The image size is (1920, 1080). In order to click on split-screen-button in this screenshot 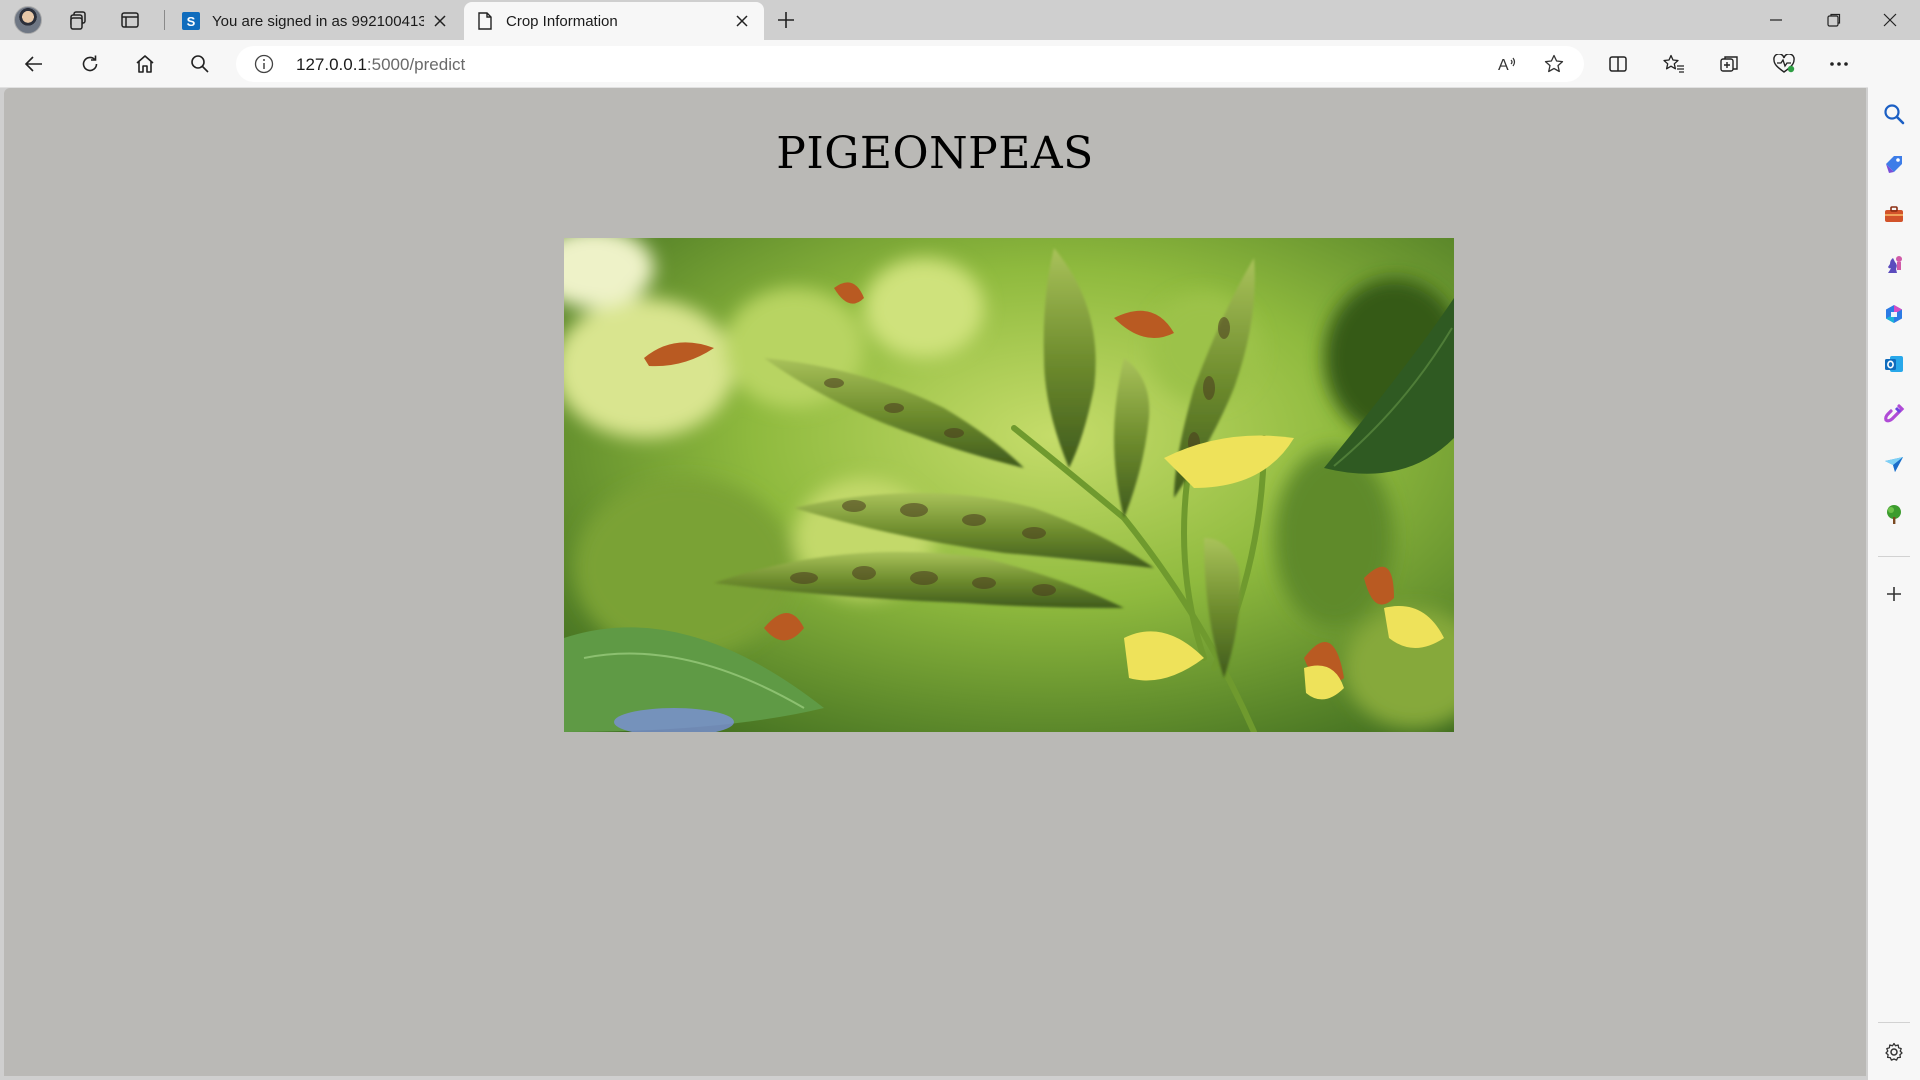, I will do `click(1618, 64)`.